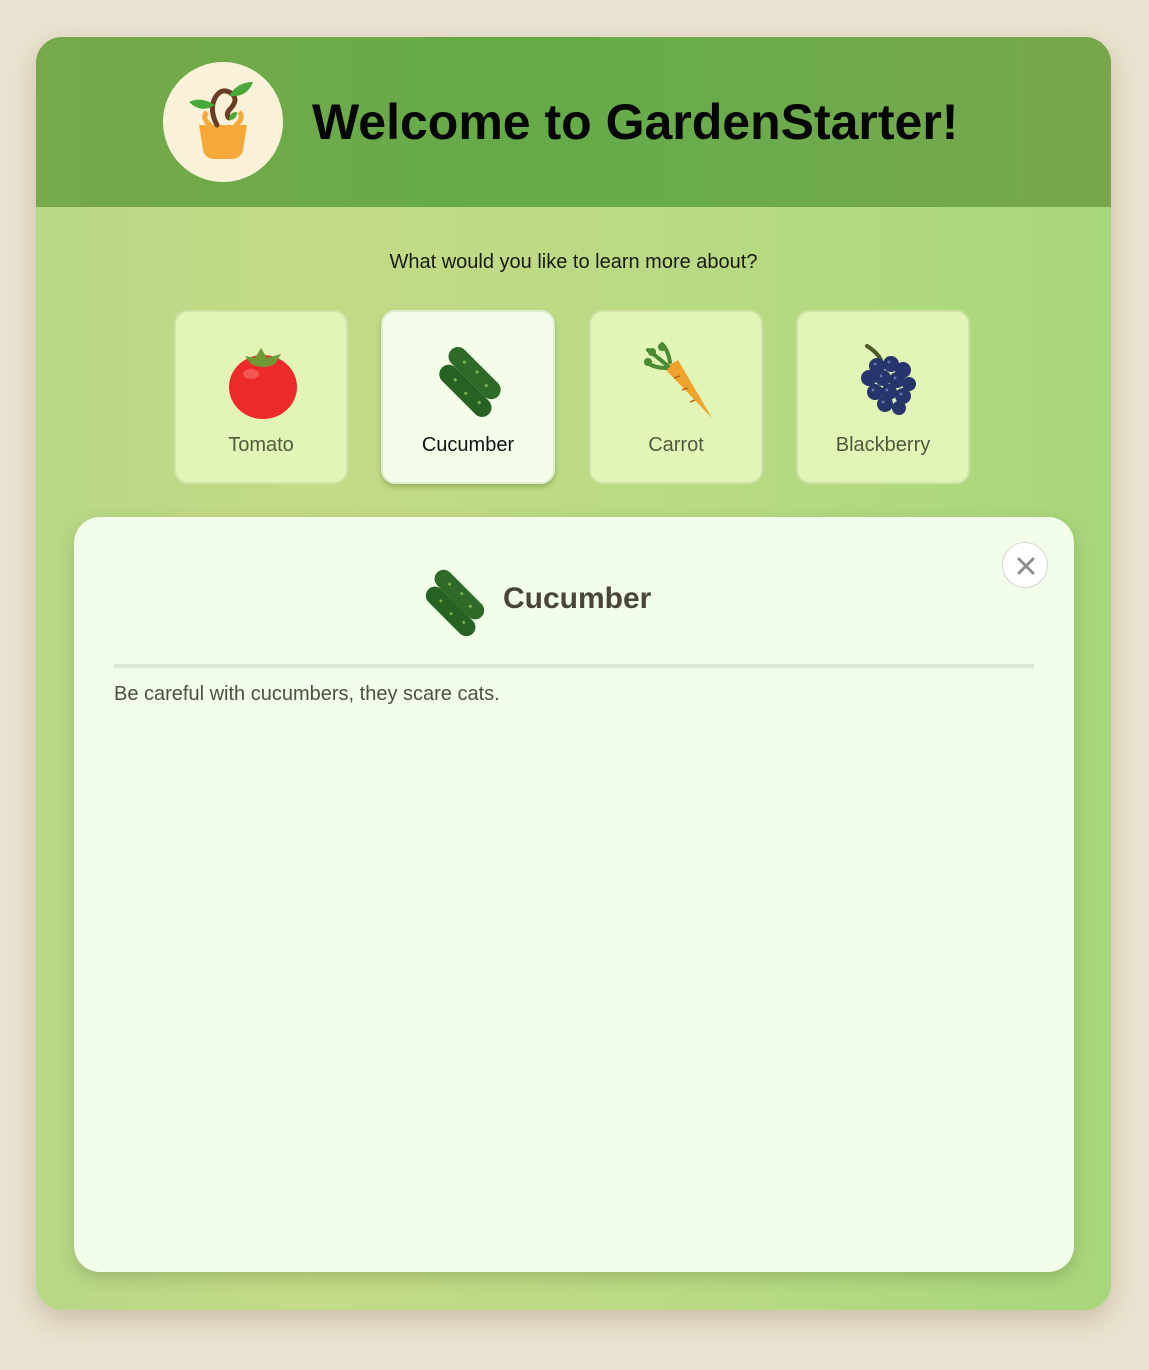 The height and width of the screenshot is (1370, 1149). What do you see at coordinates (676, 445) in the screenshot?
I see `plant-card-label: Carrot` at bounding box center [676, 445].